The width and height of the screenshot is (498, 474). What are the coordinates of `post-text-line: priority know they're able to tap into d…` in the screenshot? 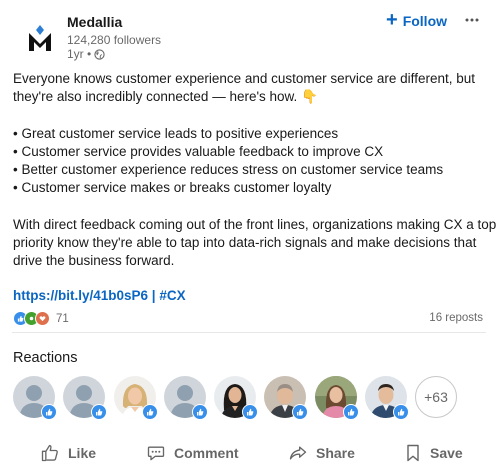 It's located at (245, 242).